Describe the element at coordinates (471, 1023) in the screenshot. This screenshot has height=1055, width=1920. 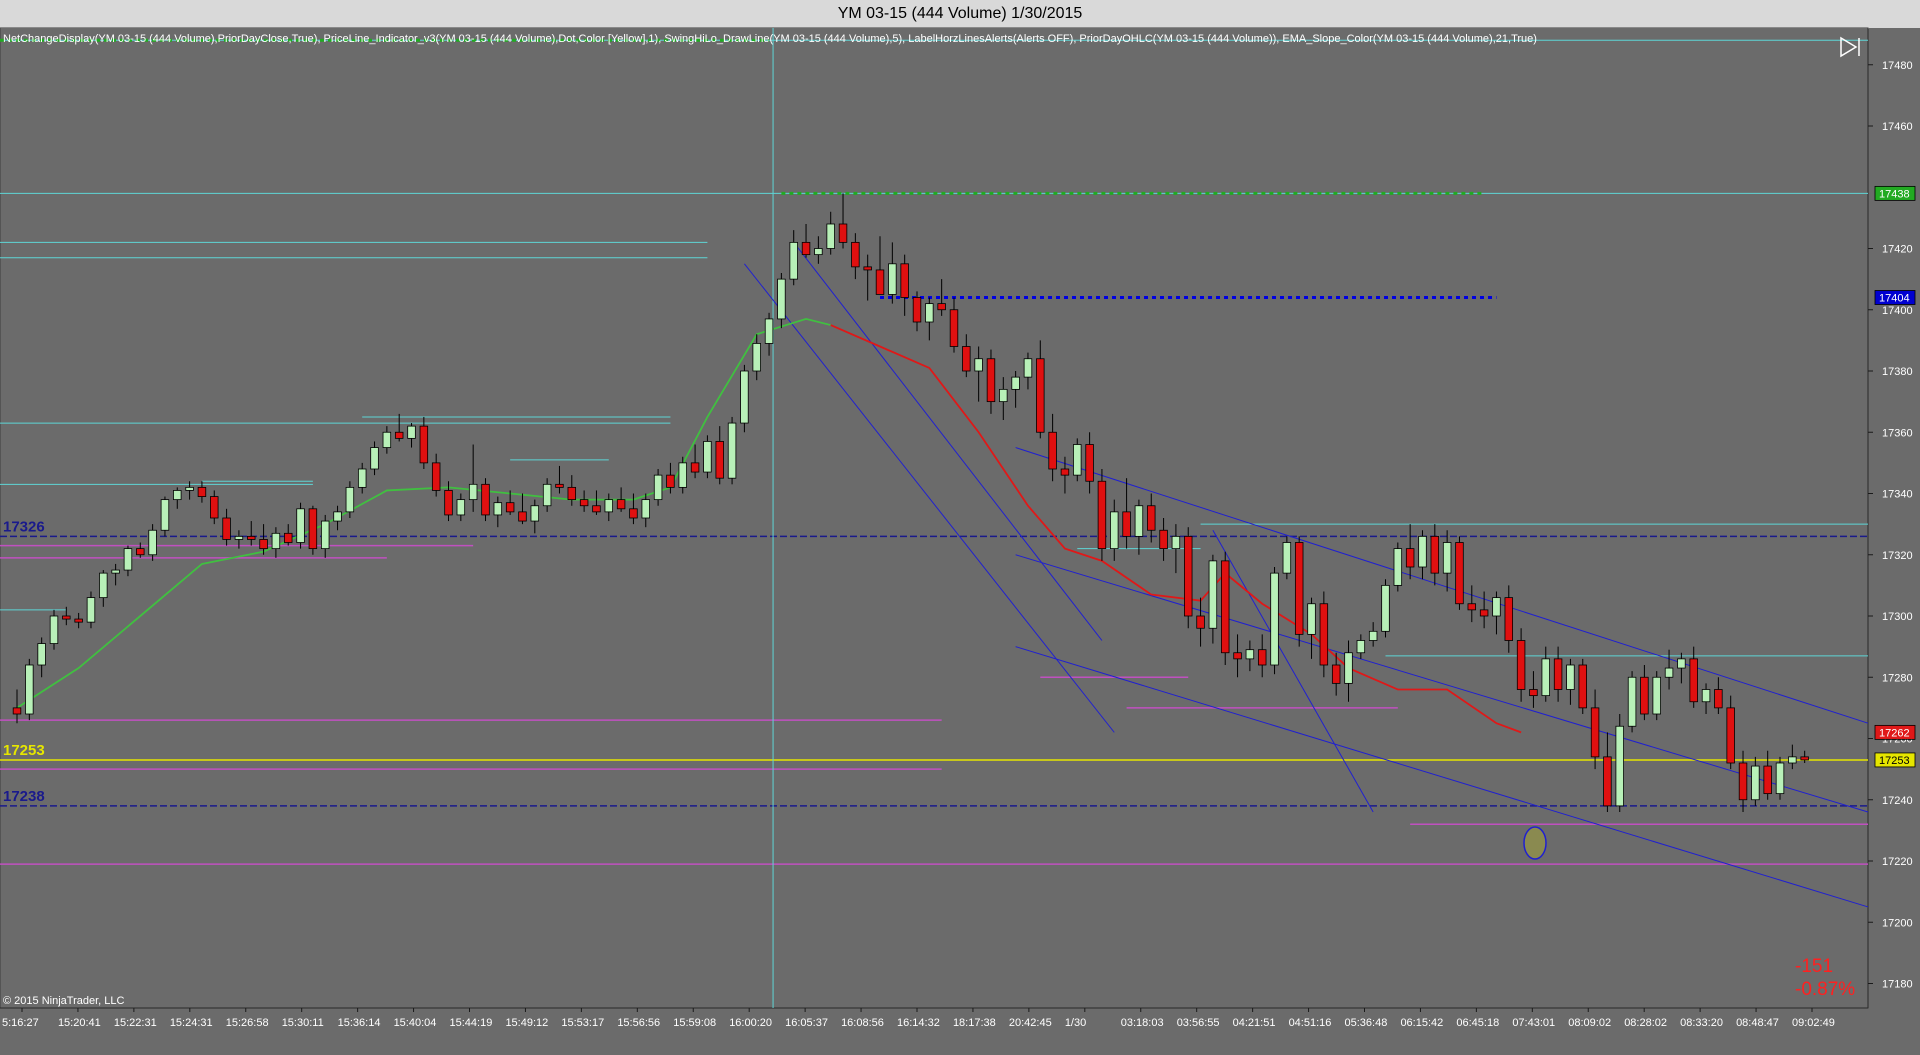
I see `x-tick-label: 15:44:19` at that location.